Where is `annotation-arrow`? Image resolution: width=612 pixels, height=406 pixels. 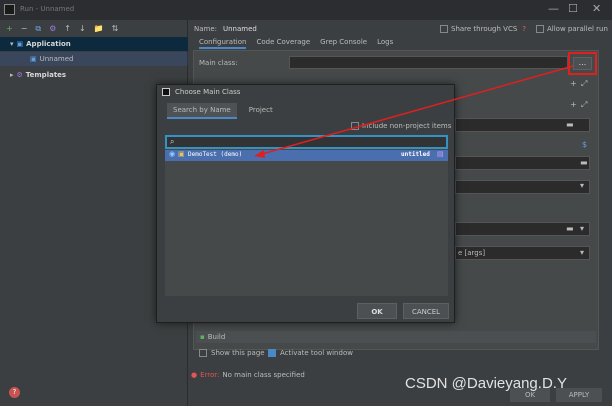
annotation-arrow is located at coordinates (414, 111).